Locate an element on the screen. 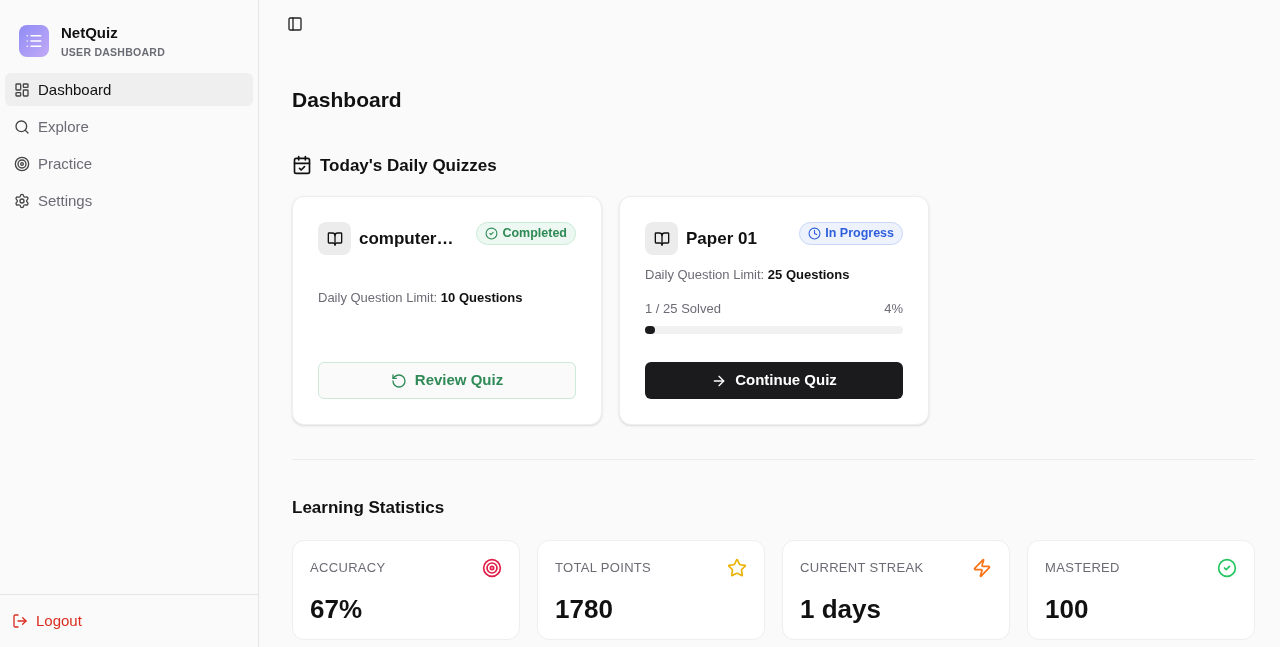 This screenshot has height=647, width=1280. stat-value: 1780 is located at coordinates (584, 609).